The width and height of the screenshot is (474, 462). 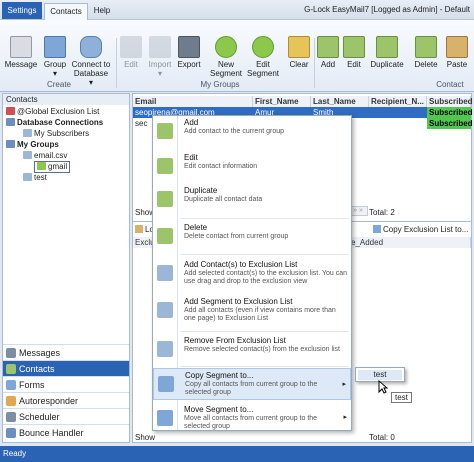 I want to click on tree-label: Database Connections, so click(x=60, y=122).